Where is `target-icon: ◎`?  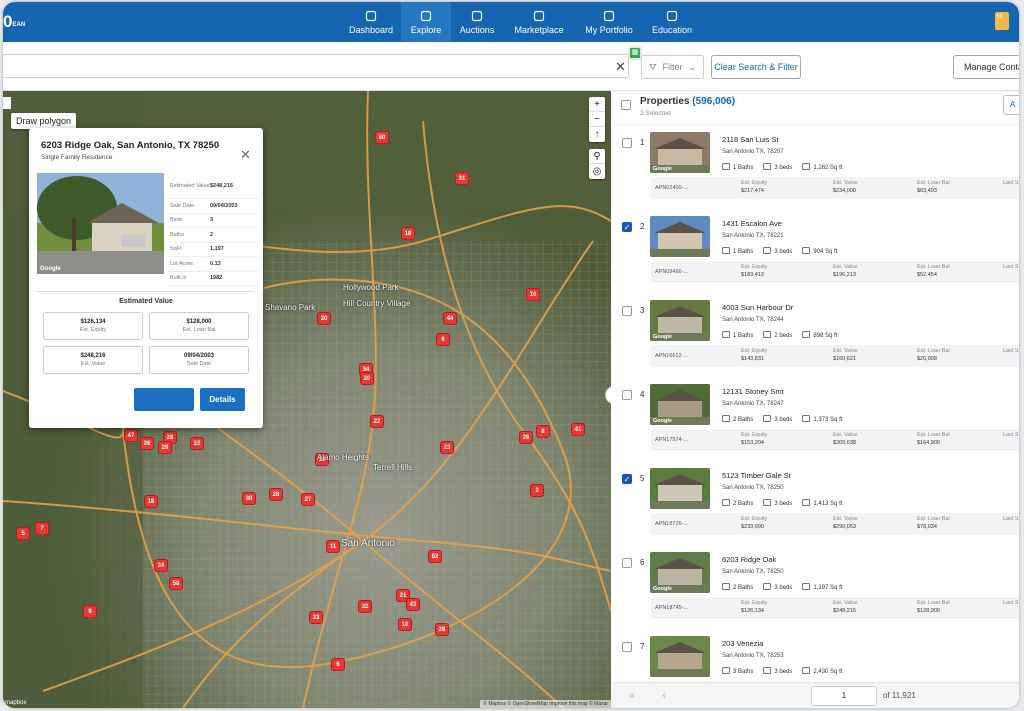
target-icon: ◎ is located at coordinates (597, 171).